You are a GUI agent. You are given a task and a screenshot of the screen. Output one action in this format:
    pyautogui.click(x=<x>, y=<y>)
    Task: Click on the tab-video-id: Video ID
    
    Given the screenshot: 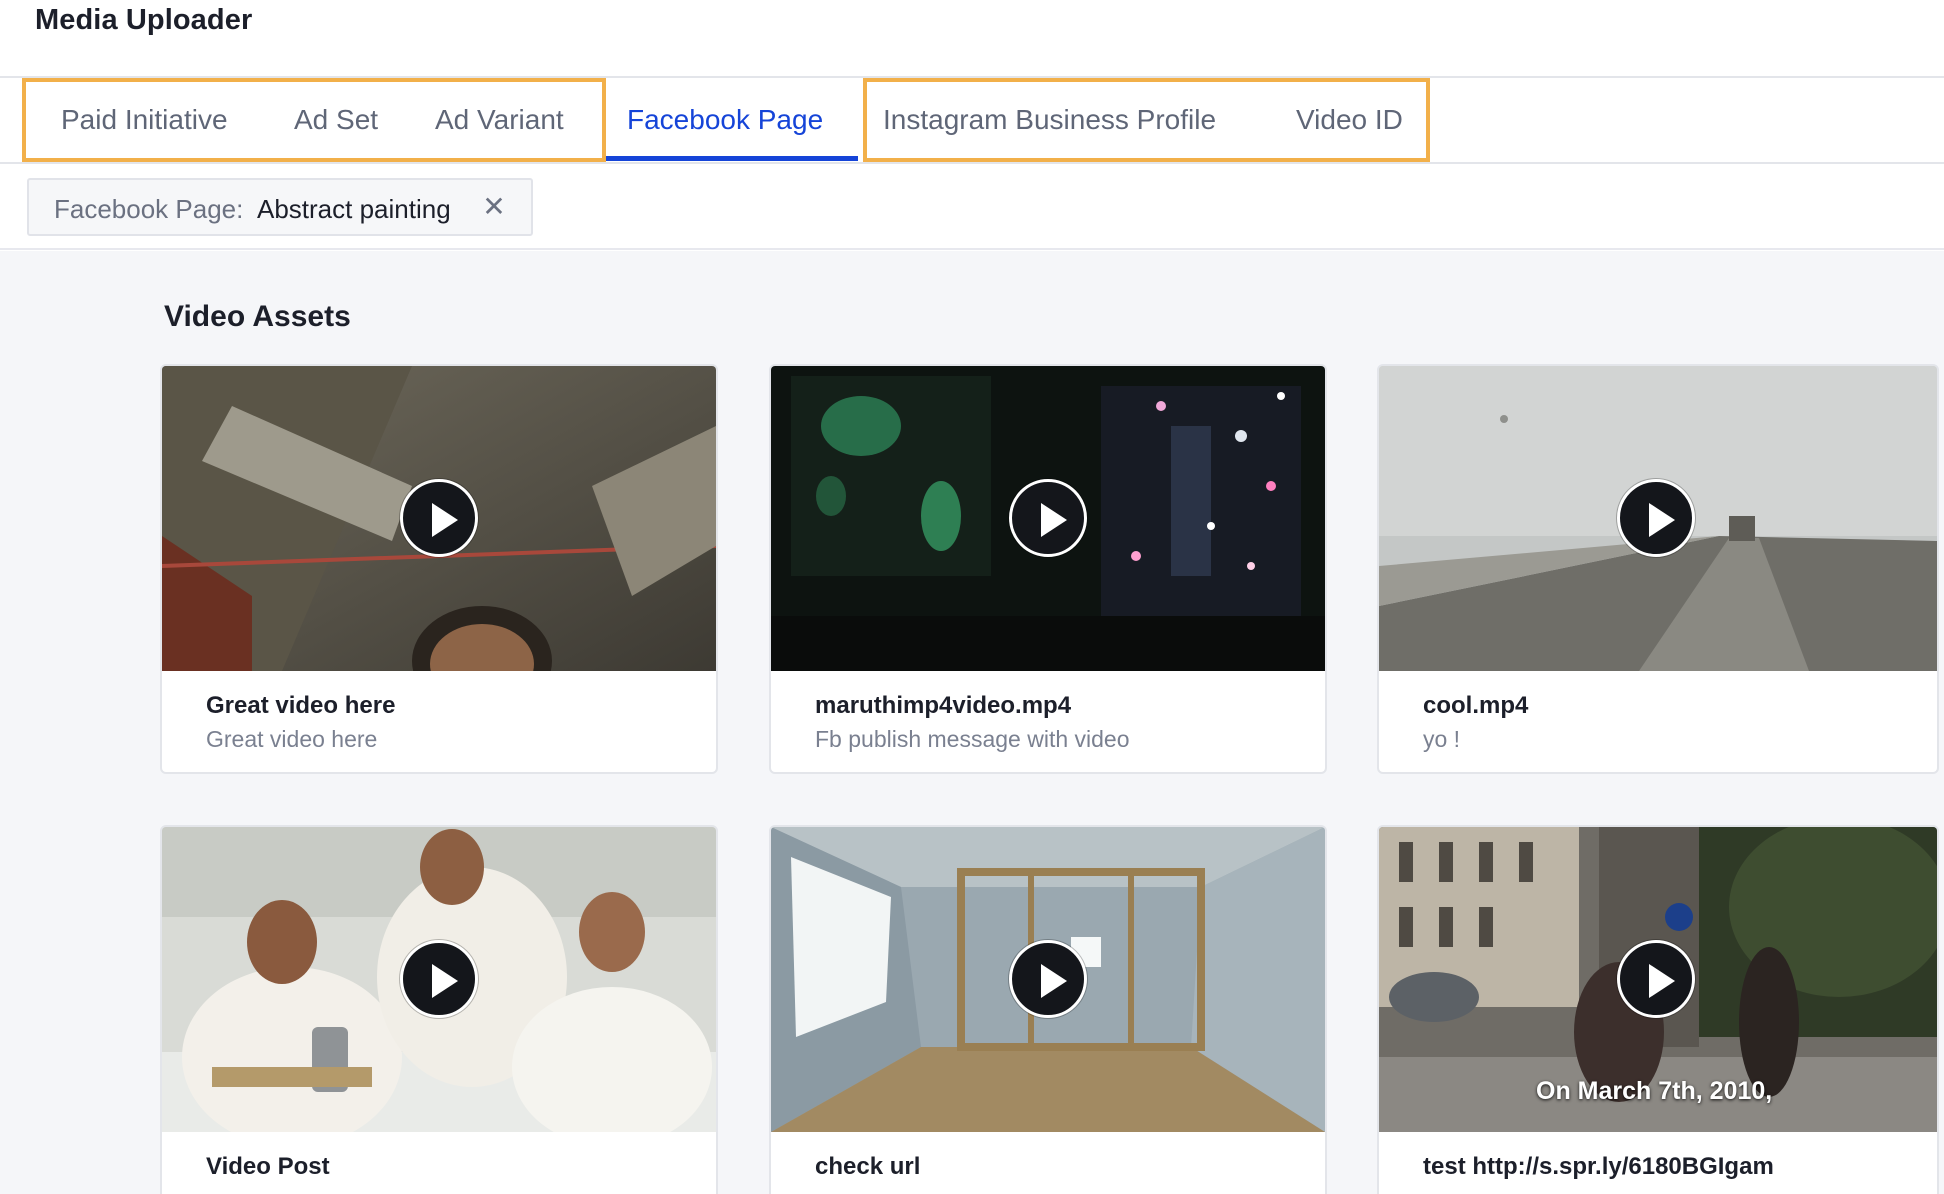 What is the action you would take?
    pyautogui.click(x=1349, y=120)
    